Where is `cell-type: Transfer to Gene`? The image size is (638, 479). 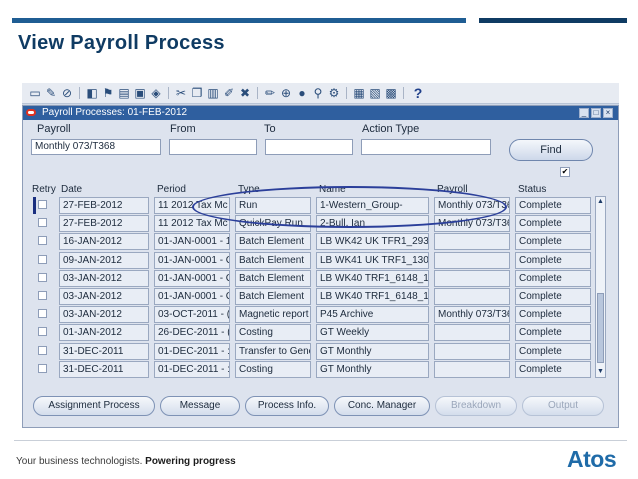 cell-type: Transfer to Gene is located at coordinates (273, 351).